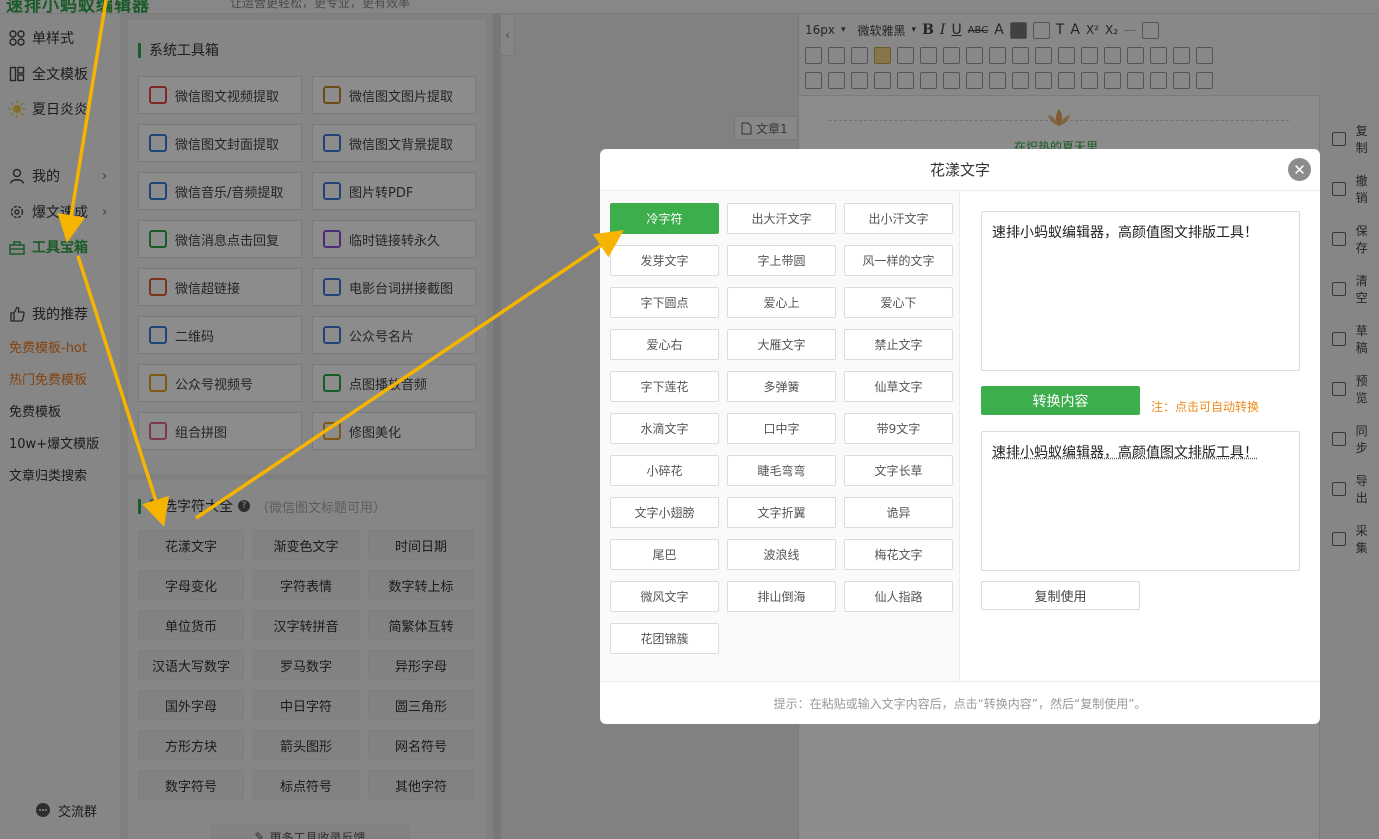  I want to click on convert-note: 注：点击可自动转换, so click(1205, 406).